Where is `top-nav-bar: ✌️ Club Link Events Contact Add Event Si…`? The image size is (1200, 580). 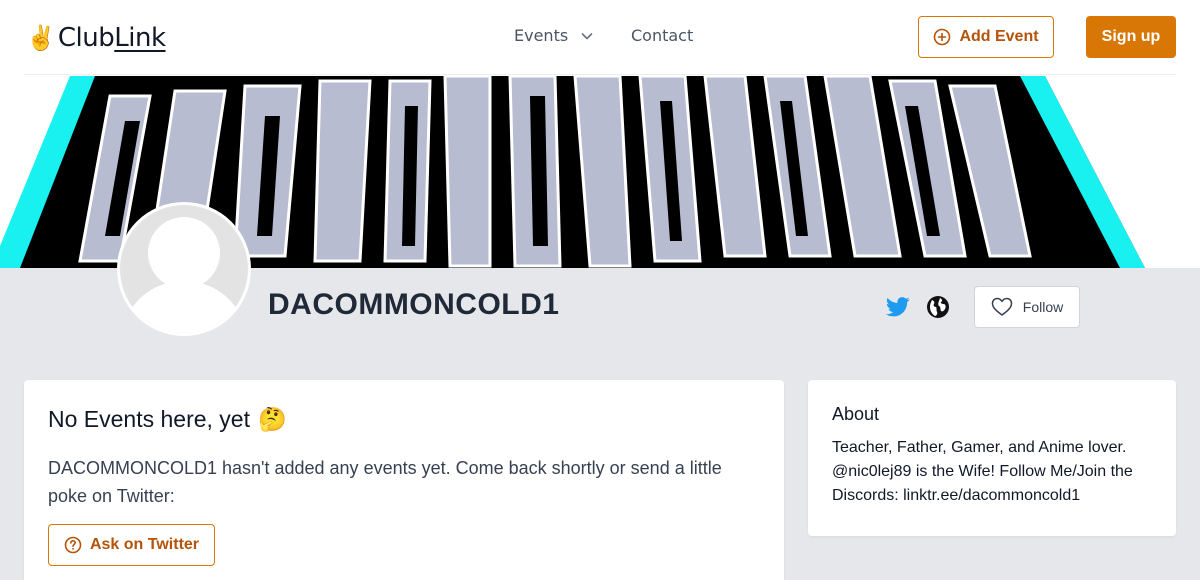 top-nav-bar: ✌️ Club Link Events Contact Add Event Si… is located at coordinates (600, 38).